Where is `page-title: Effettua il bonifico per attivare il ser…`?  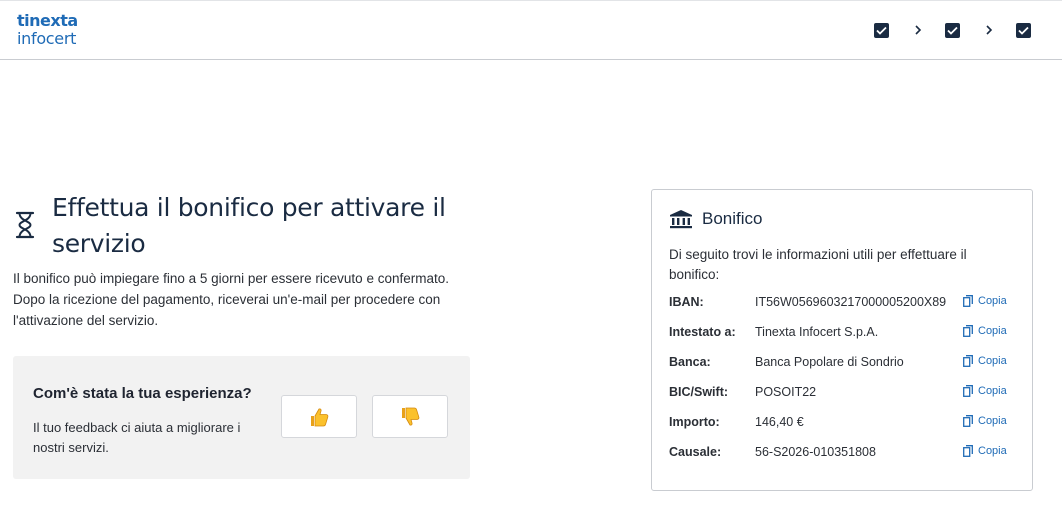 page-title: Effettua il bonifico per attivare il ser… is located at coordinates (249, 225).